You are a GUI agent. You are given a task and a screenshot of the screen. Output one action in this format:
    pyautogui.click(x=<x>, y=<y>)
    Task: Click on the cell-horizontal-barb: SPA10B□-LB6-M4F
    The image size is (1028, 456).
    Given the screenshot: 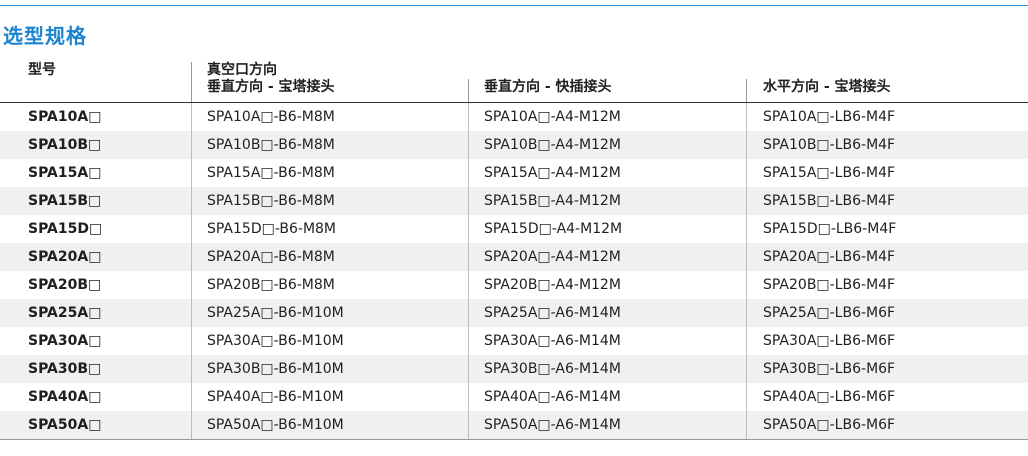 What is the action you would take?
    pyautogui.click(x=829, y=145)
    